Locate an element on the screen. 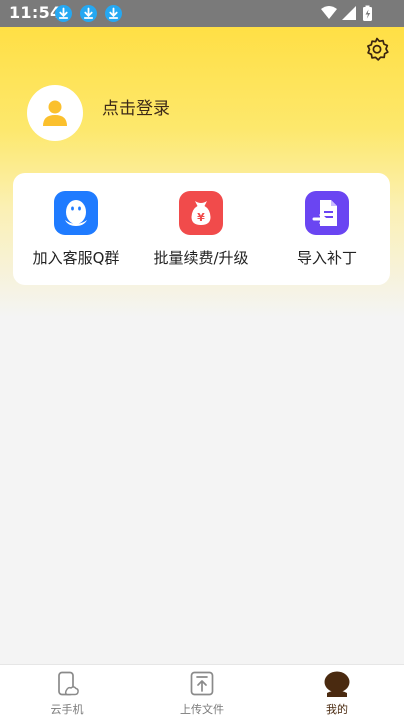  join-support-group-button: 加入客服Q群 is located at coordinates (76, 229).